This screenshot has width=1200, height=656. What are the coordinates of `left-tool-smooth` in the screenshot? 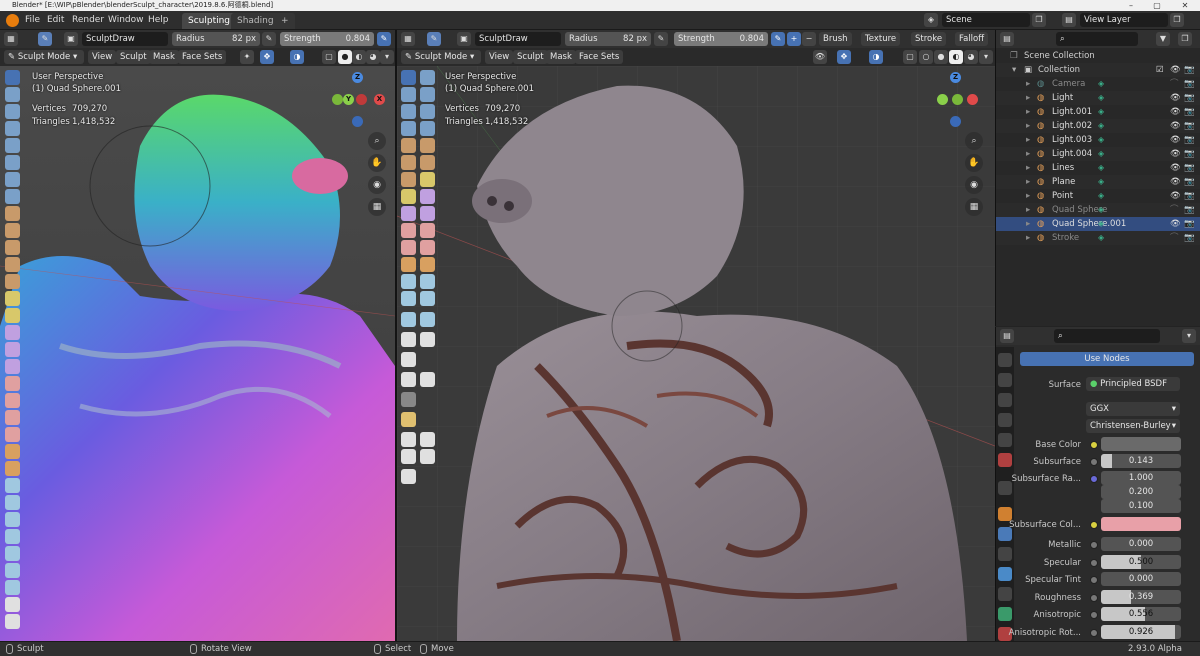 It's located at (12, 230).